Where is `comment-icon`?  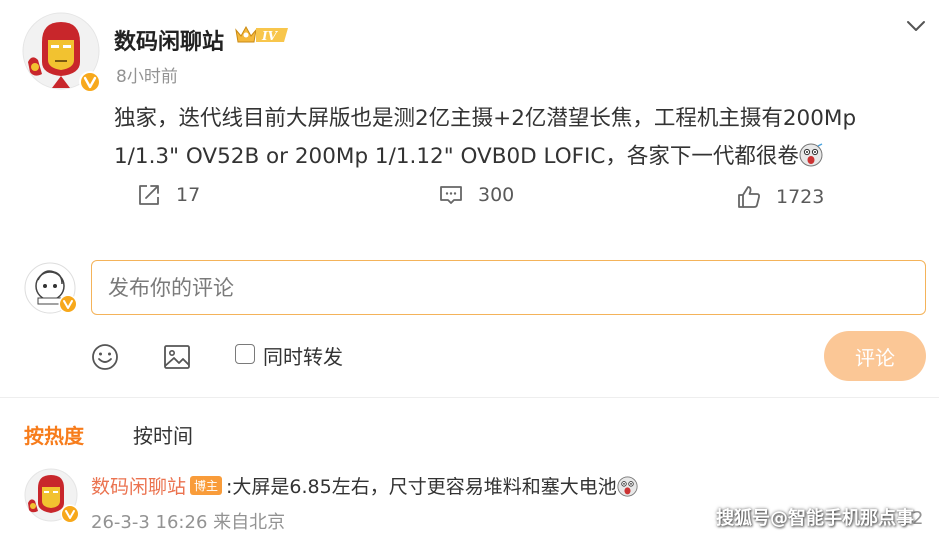 comment-icon is located at coordinates (451, 195).